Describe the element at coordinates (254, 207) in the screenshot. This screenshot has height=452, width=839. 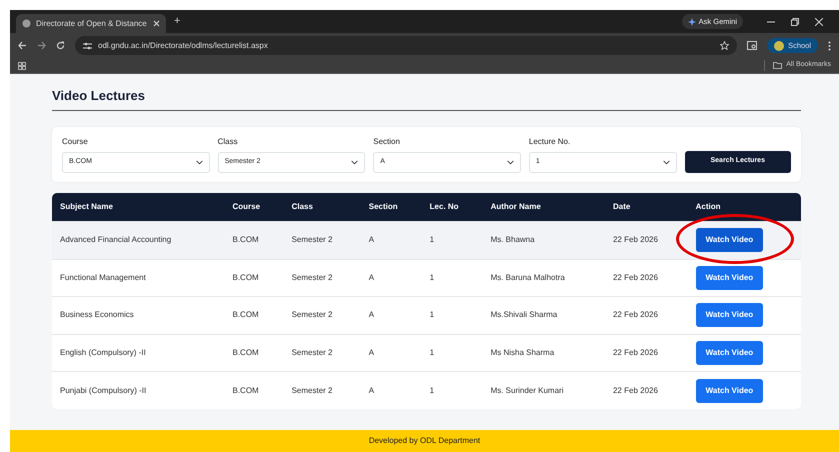
I see `column-header: Course` at that location.